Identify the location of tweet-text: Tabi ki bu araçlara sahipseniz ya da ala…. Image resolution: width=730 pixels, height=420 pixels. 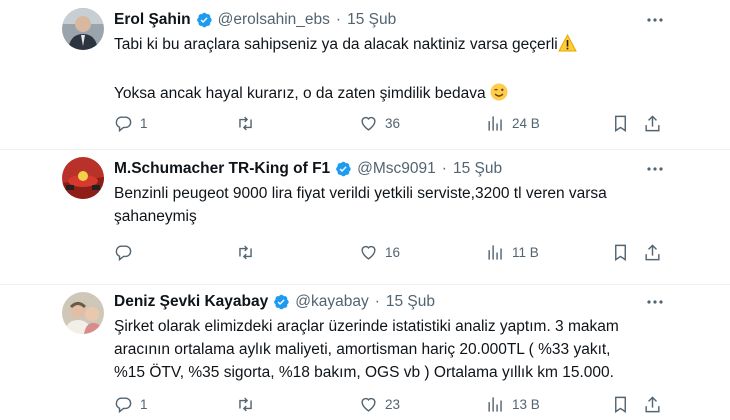
(414, 70).